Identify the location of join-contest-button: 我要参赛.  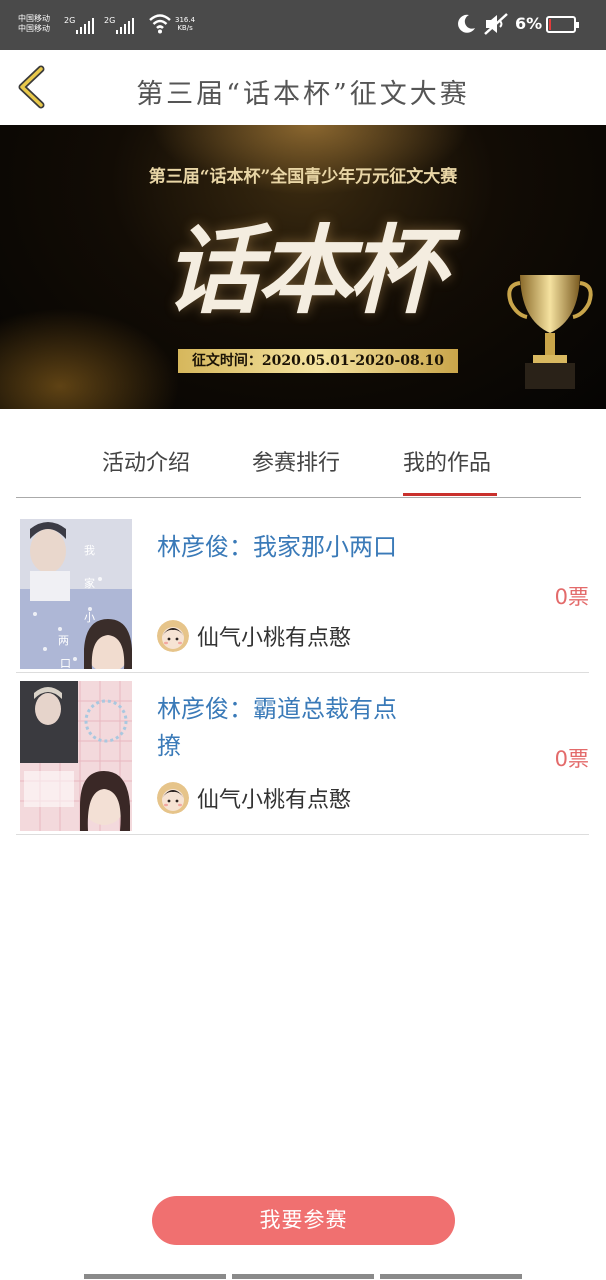
(303, 1220).